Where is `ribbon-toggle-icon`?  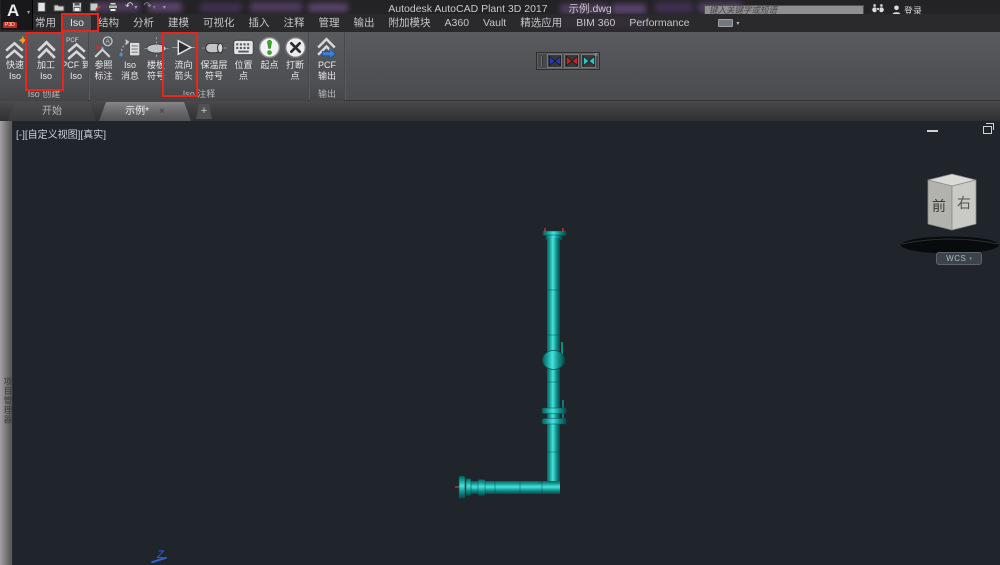 ribbon-toggle-icon is located at coordinates (726, 23).